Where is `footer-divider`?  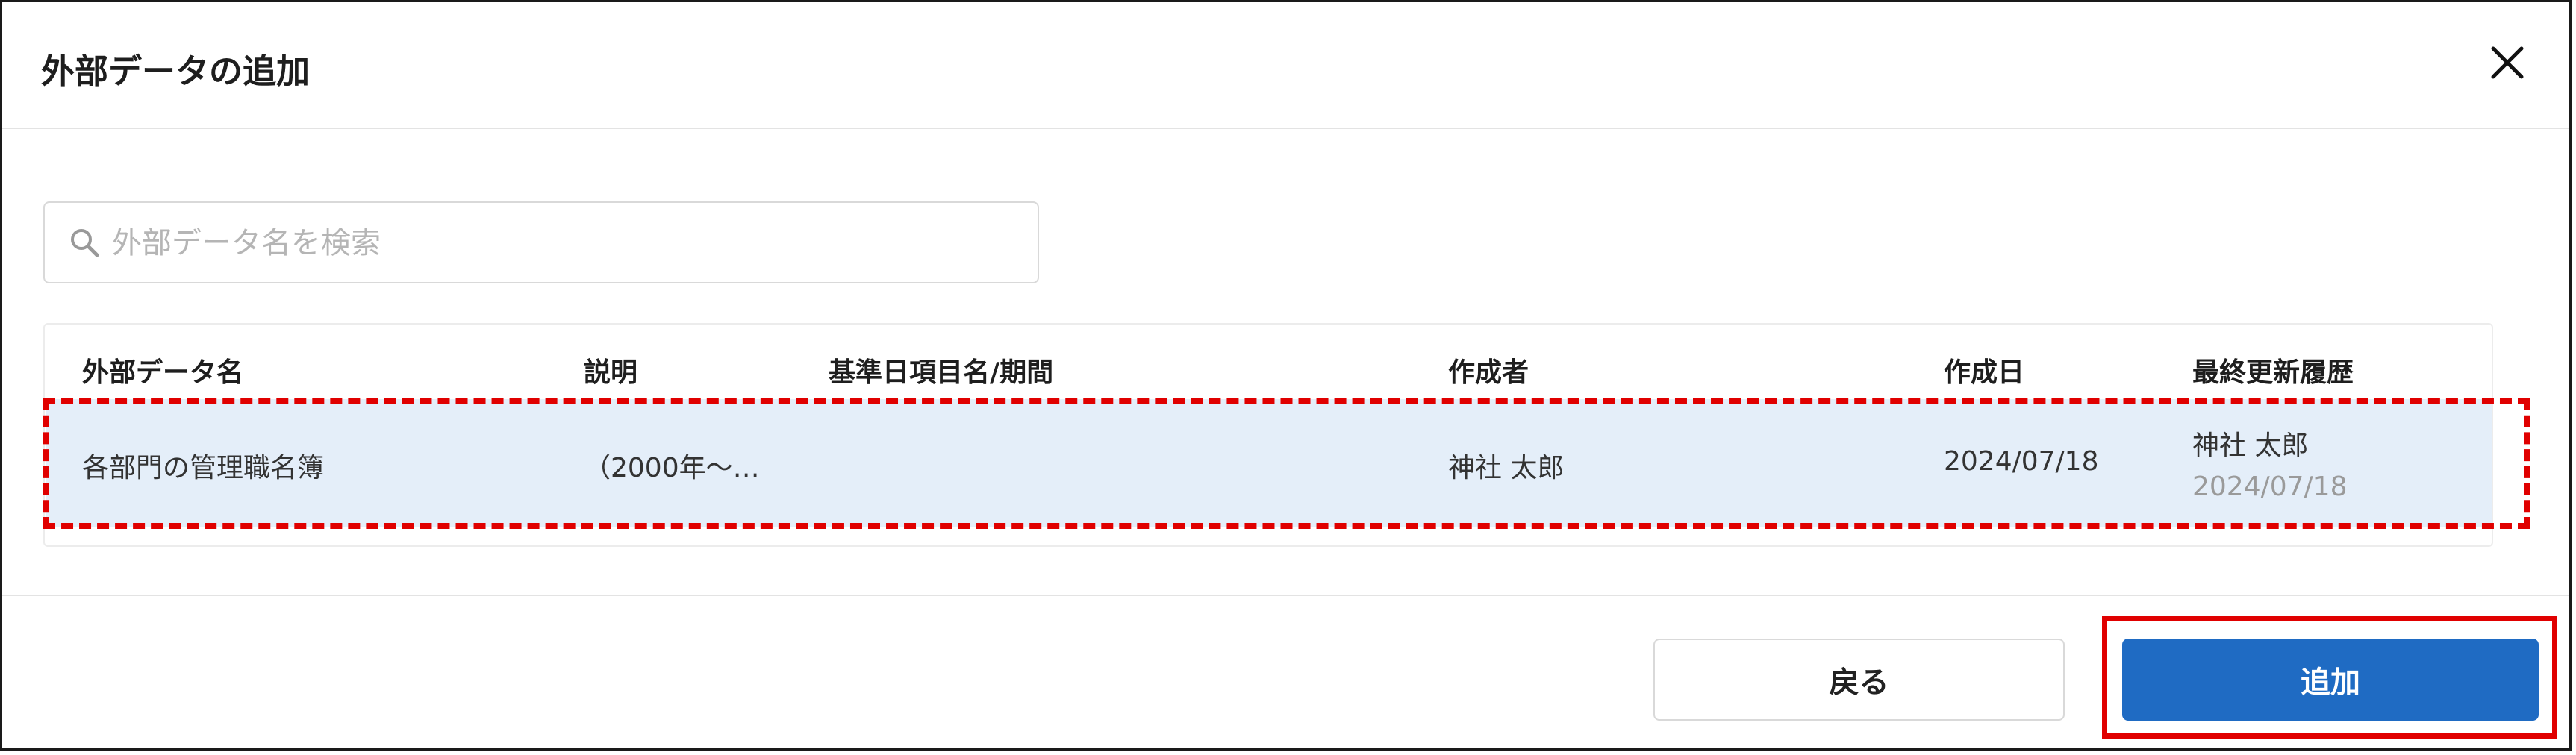 footer-divider is located at coordinates (1285, 595).